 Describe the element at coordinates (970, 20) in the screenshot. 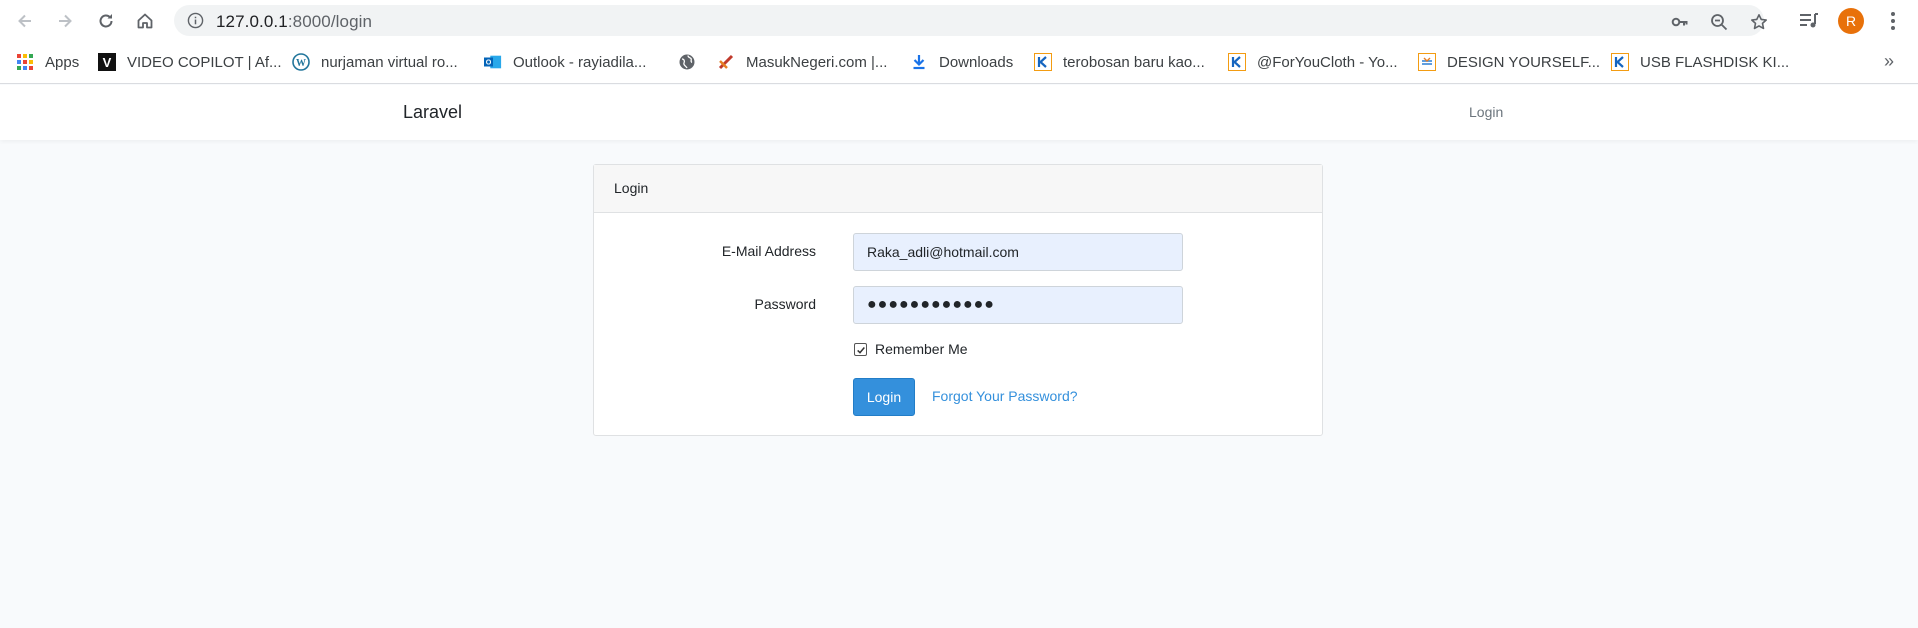

I see `address-bar: 127.0.0.1:8000/login` at that location.